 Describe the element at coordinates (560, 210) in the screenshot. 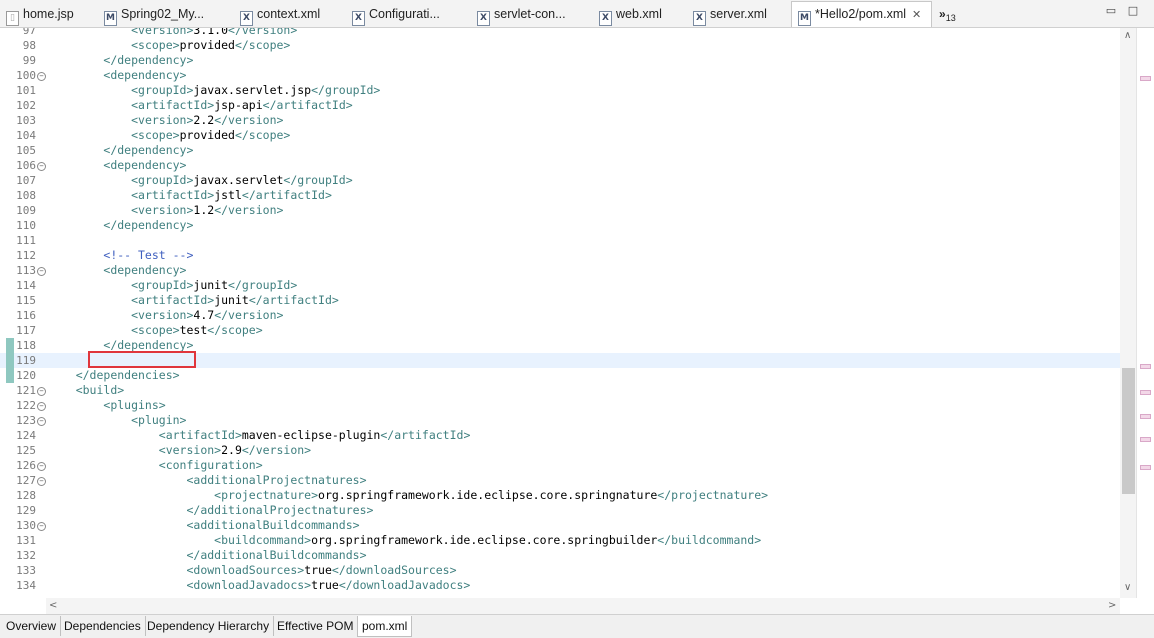

I see `code-line: 109 <version>1.2</version>` at that location.